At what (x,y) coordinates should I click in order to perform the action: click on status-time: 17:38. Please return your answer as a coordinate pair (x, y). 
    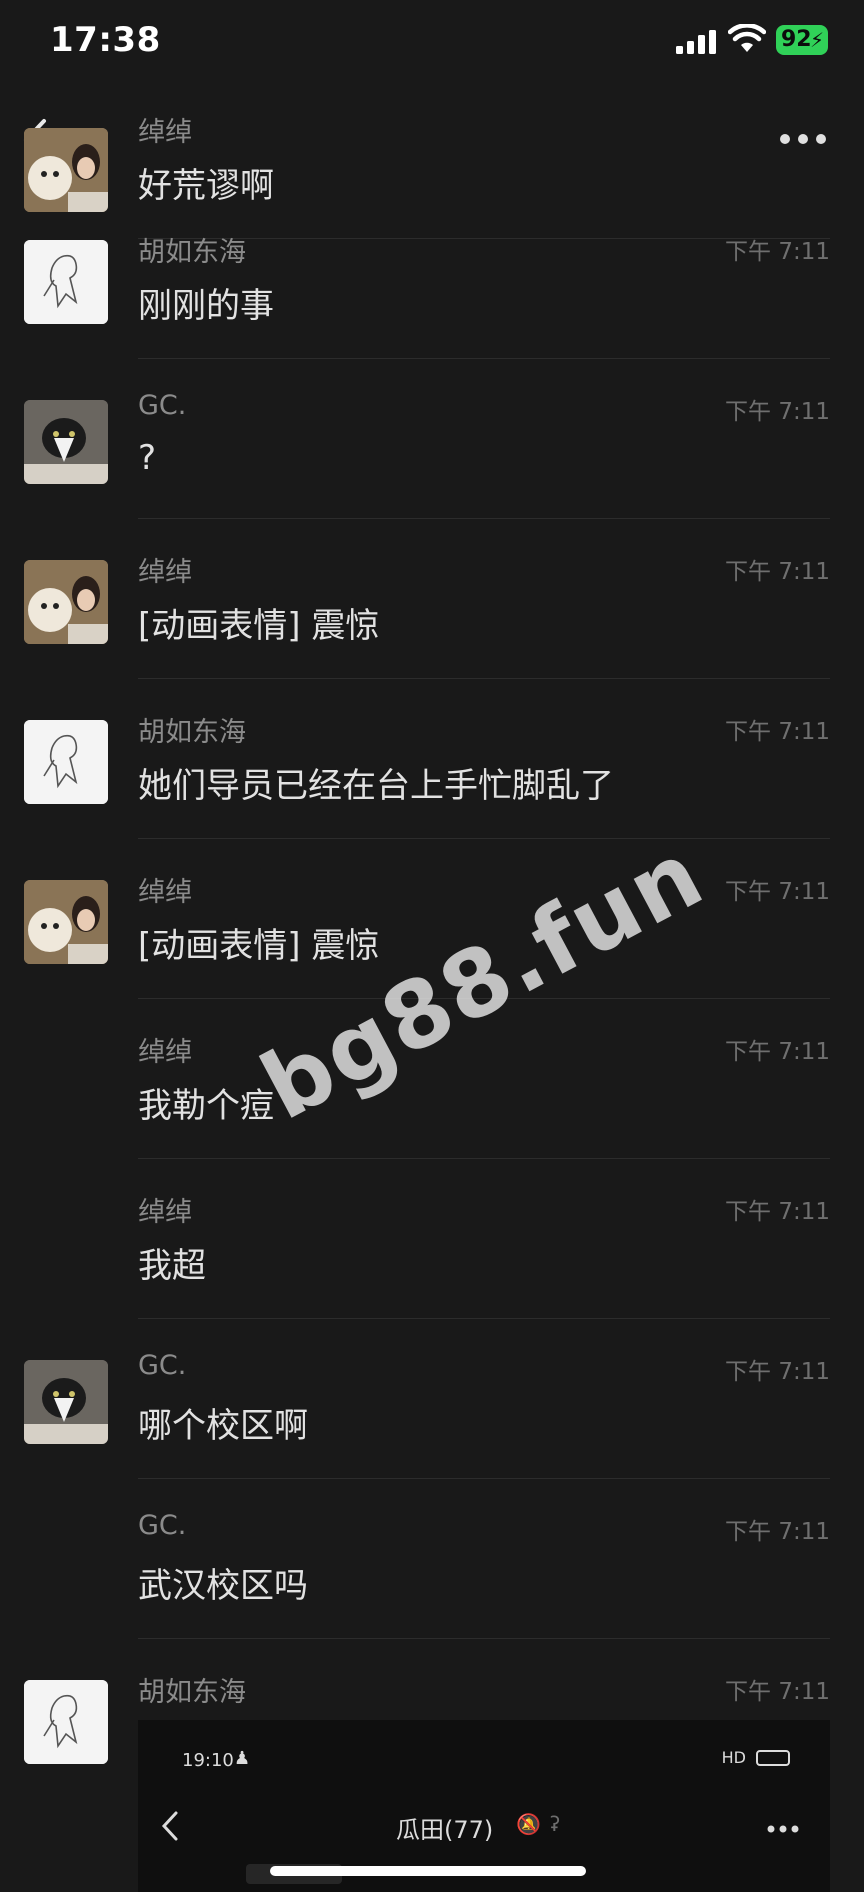
    Looking at the image, I should click on (105, 40).